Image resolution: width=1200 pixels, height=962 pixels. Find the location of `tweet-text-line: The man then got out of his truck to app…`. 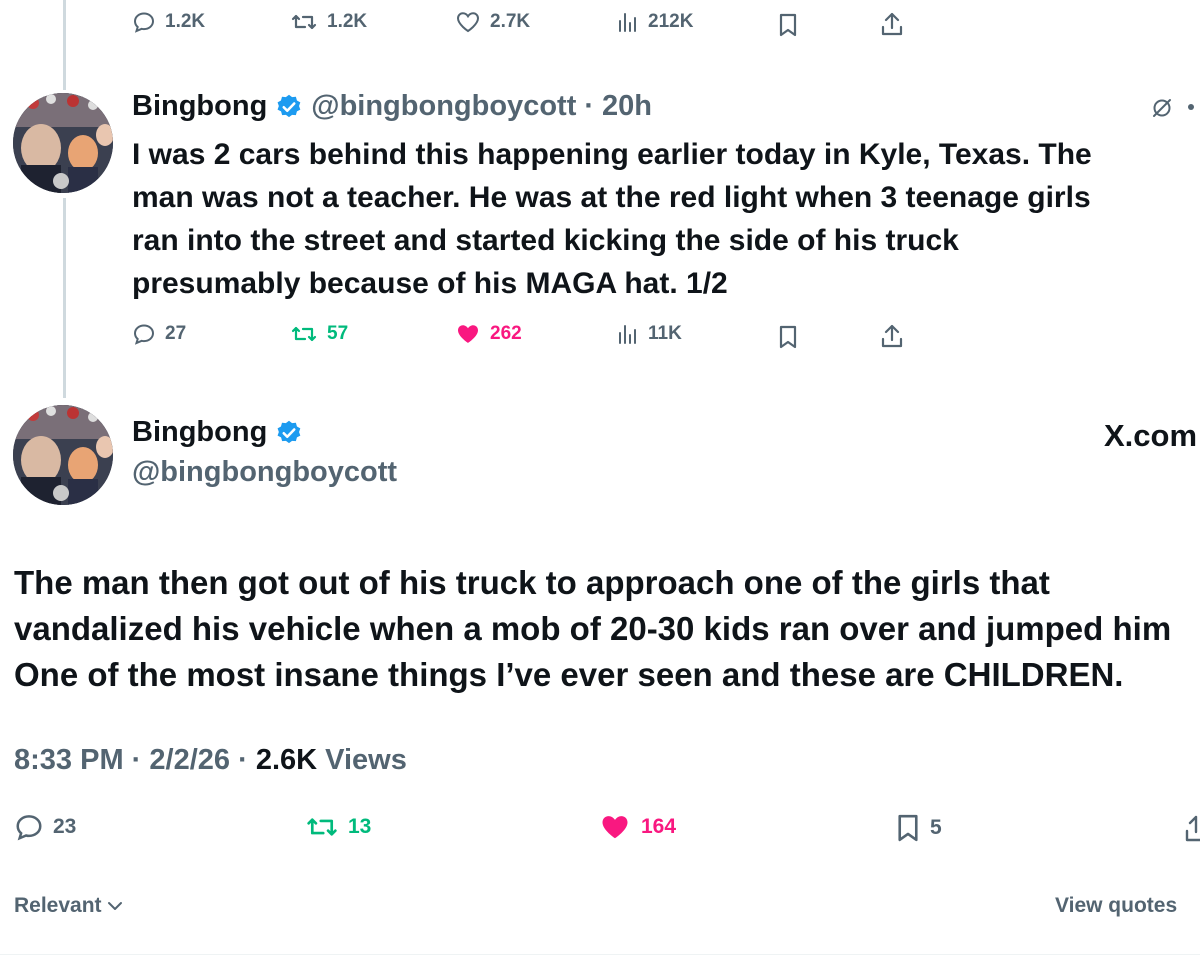

tweet-text-line: The man then got out of his truck to app… is located at coordinates (532, 582).